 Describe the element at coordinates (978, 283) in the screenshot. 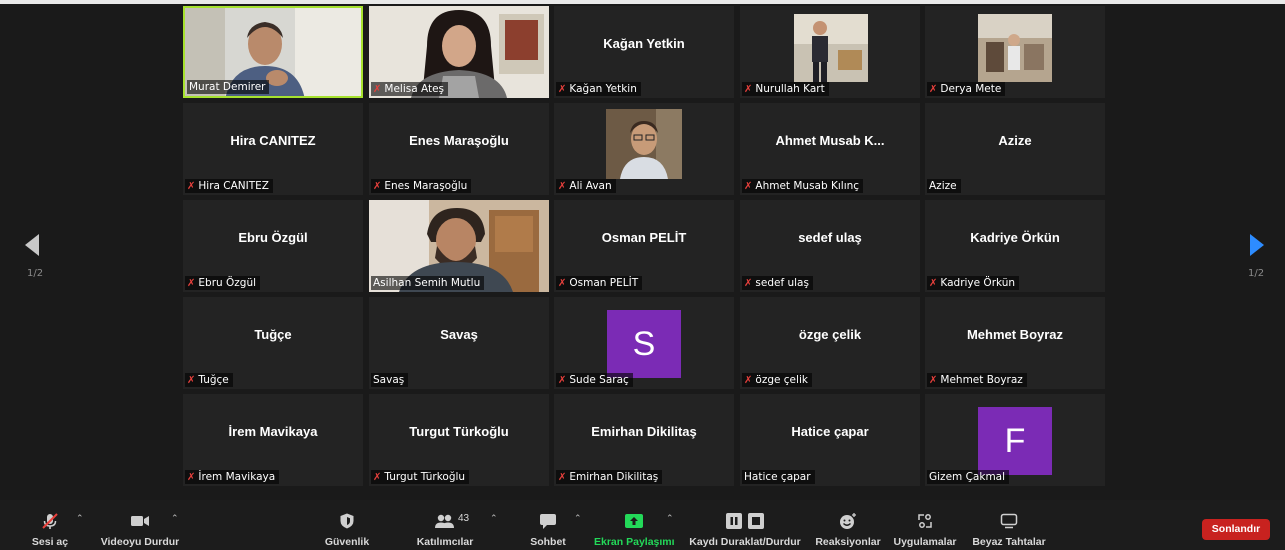

I see `participant-label: Kadriye Örkün` at that location.